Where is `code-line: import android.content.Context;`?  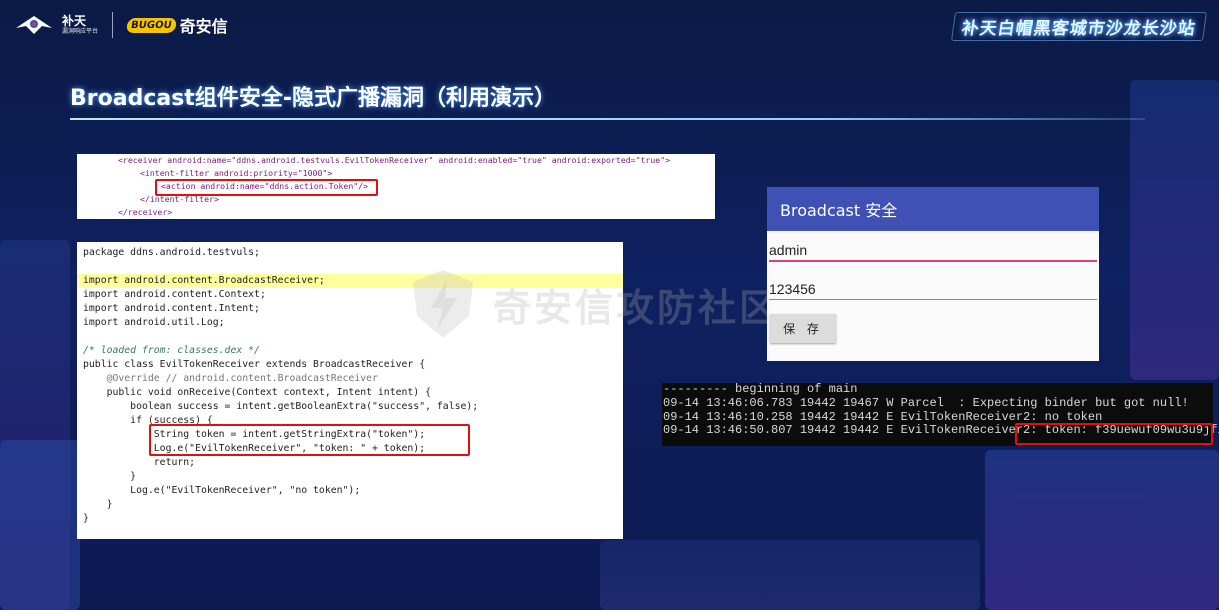 code-line: import android.content.Context; is located at coordinates (174, 294).